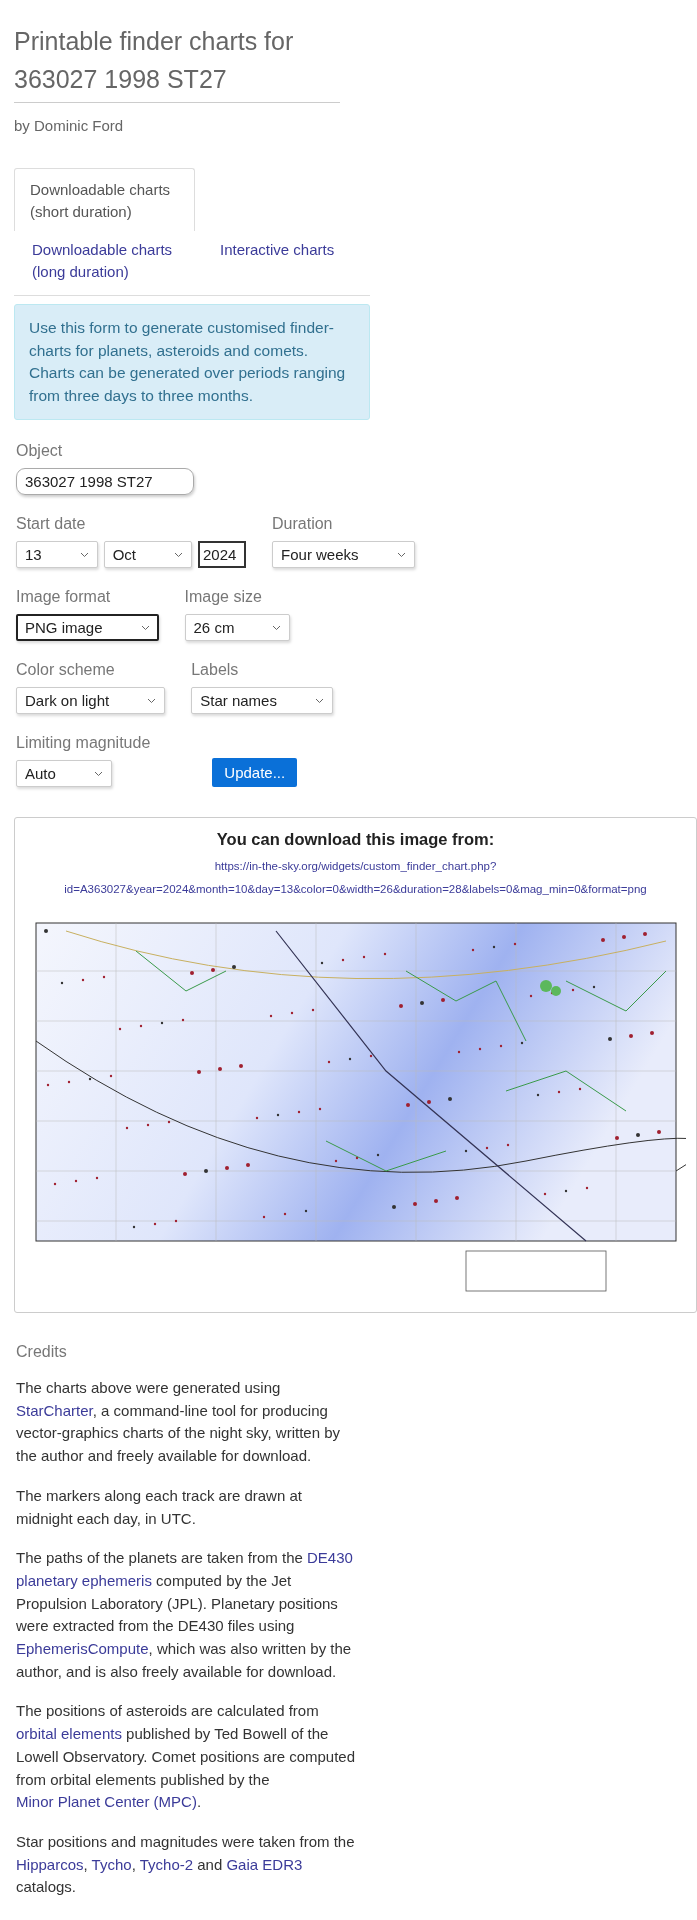 This screenshot has width=697, height=1920. Describe the element at coordinates (237, 627) in the screenshot. I see `dropdown: 26 cm` at that location.